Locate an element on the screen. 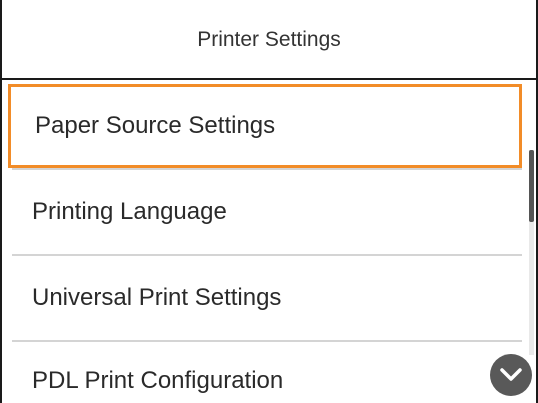 The width and height of the screenshot is (538, 403). scroll-down-button is located at coordinates (511, 375).